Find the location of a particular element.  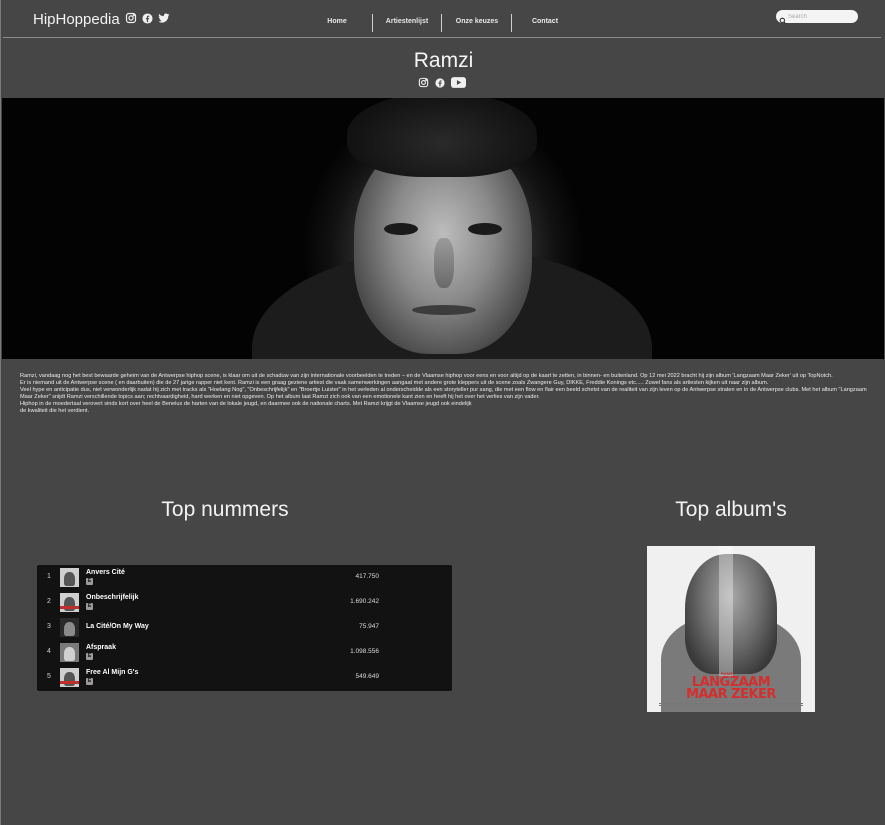

track-rank: 3 is located at coordinates (49, 626).